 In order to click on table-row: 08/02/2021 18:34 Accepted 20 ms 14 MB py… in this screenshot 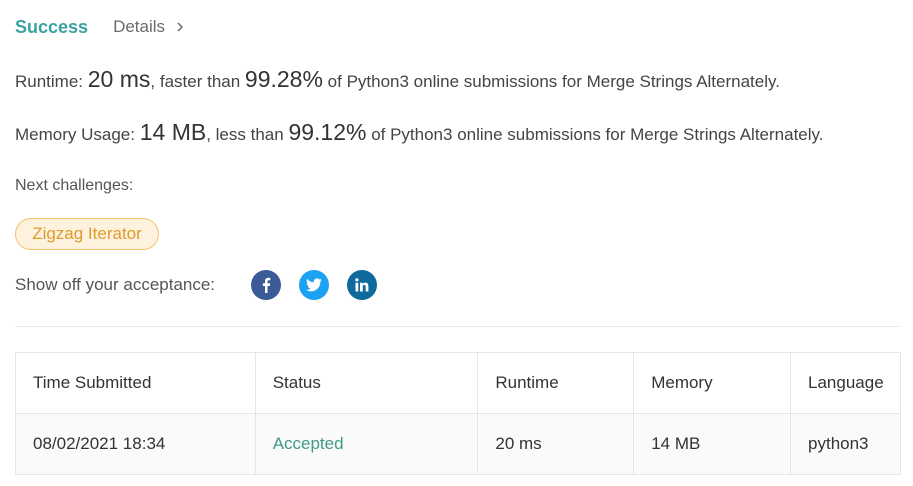, I will do `click(458, 444)`.